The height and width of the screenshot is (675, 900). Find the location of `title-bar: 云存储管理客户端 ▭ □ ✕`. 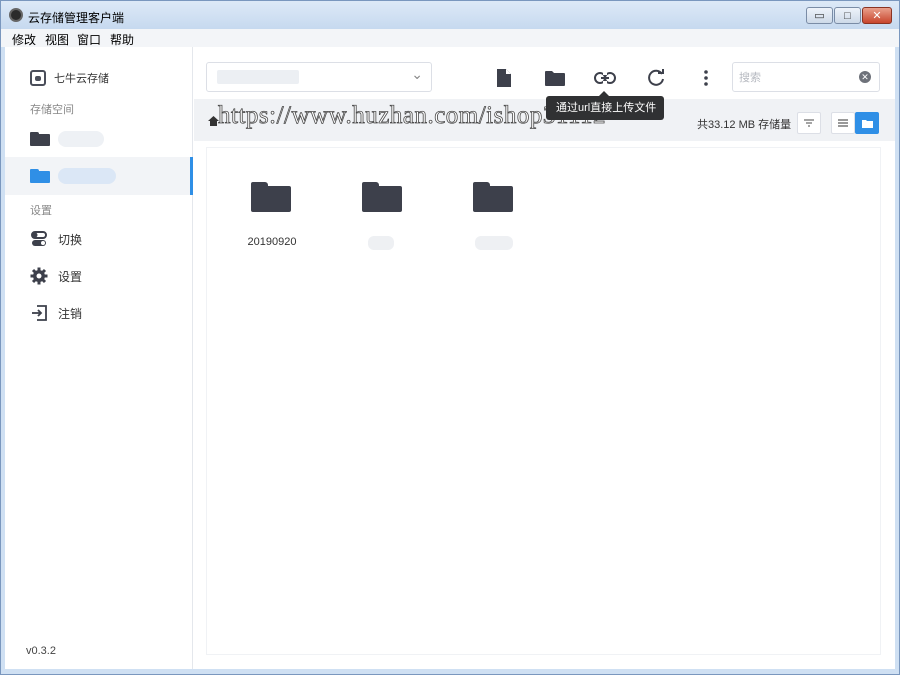

title-bar: 云存储管理客户端 ▭ □ ✕ is located at coordinates (450, 15).